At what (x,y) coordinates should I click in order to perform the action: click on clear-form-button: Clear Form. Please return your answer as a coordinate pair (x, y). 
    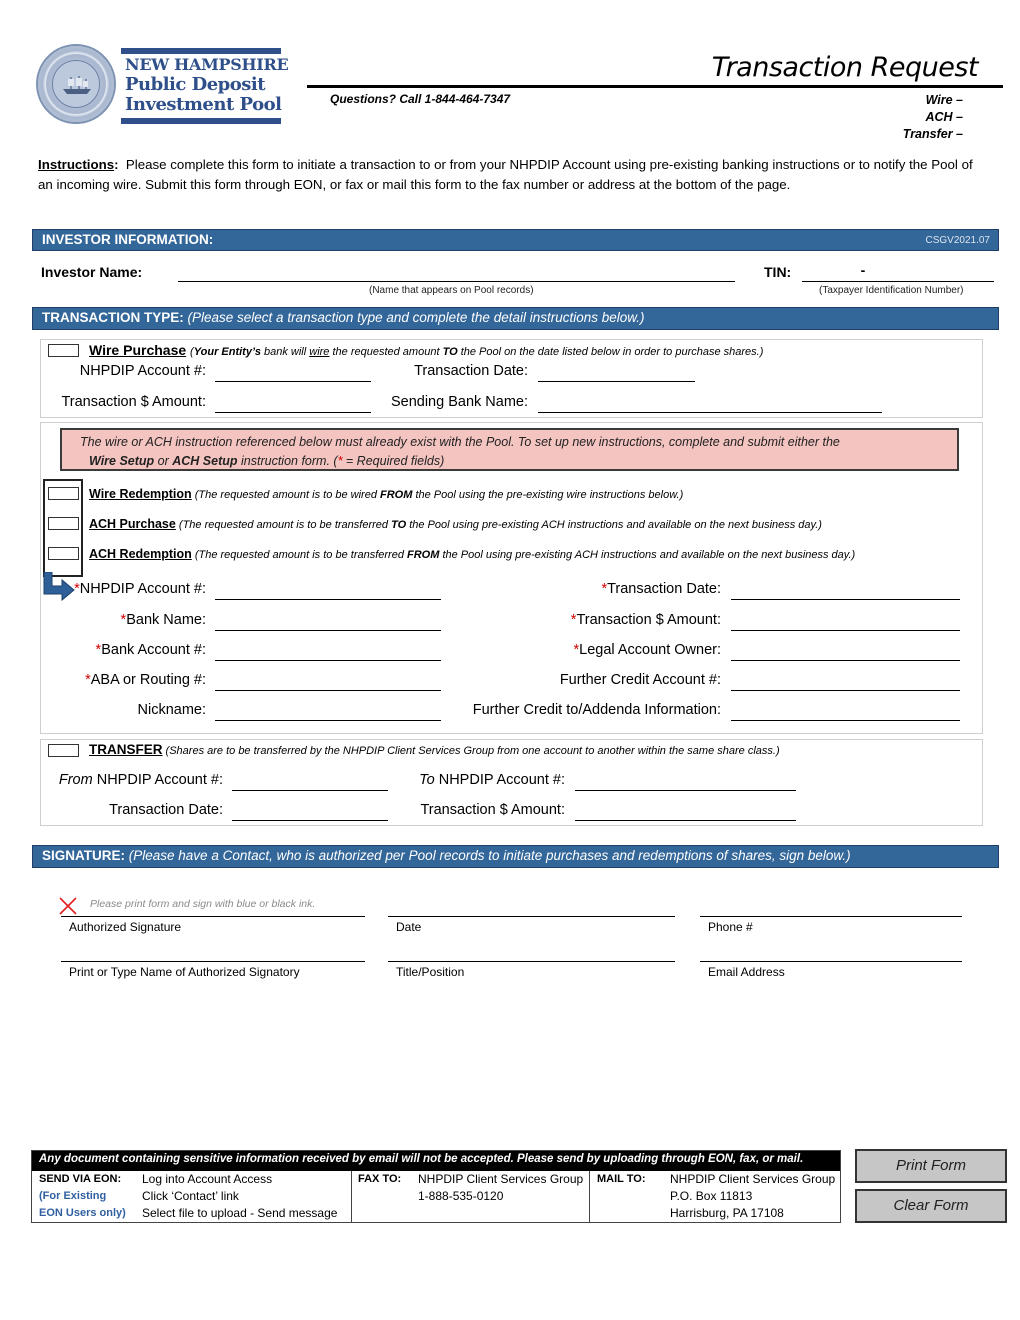
    Looking at the image, I should click on (931, 1206).